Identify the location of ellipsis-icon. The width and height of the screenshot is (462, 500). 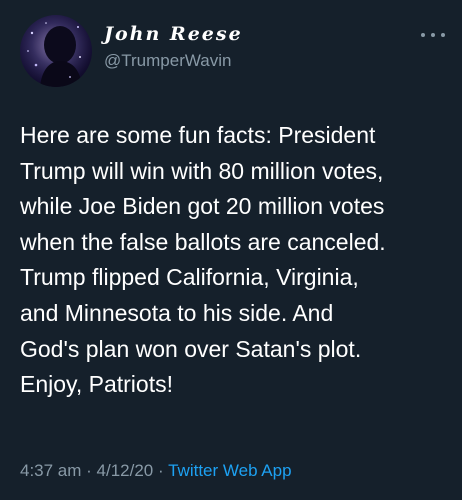
(433, 35).